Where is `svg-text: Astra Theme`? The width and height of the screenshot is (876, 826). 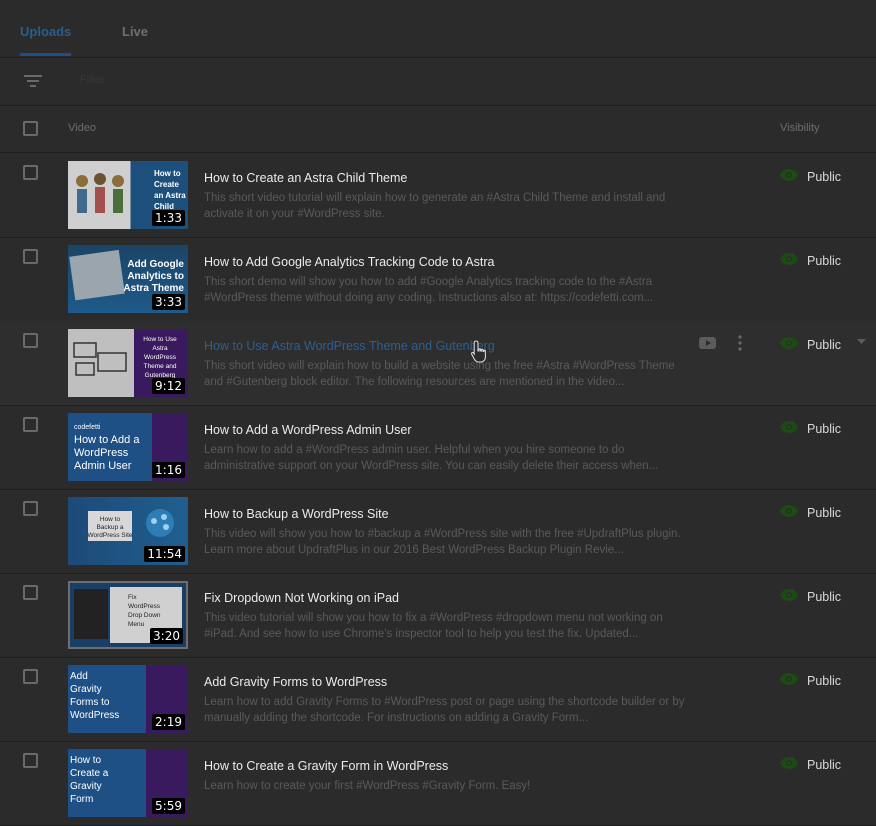
svg-text: Astra Theme is located at coordinates (153, 288).